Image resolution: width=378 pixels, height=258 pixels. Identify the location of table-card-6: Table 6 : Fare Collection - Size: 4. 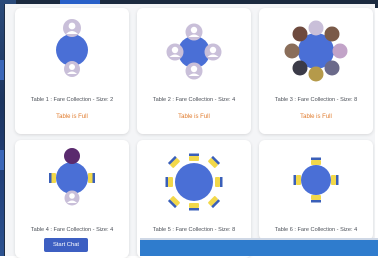
(316, 190).